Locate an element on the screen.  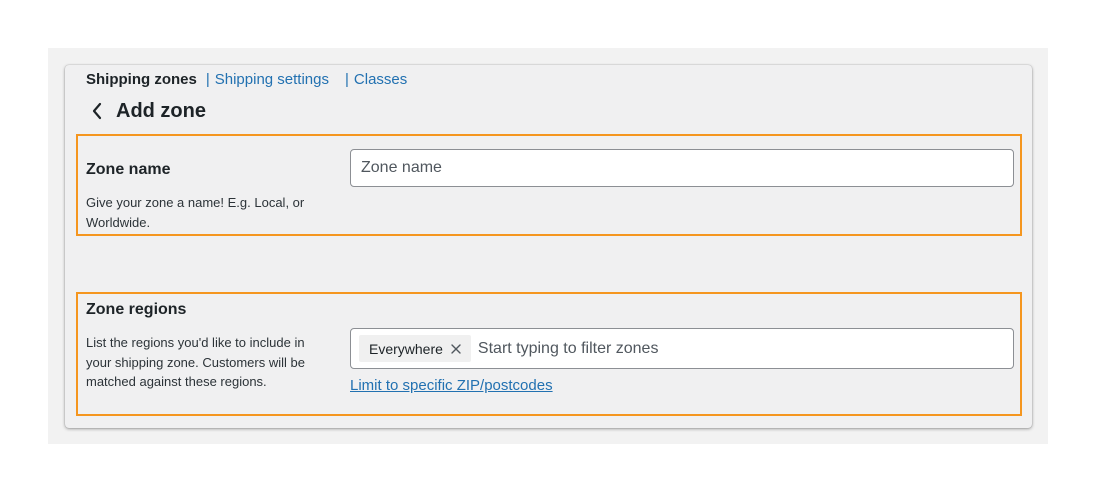
region-token: Everywhere is located at coordinates (415, 348).